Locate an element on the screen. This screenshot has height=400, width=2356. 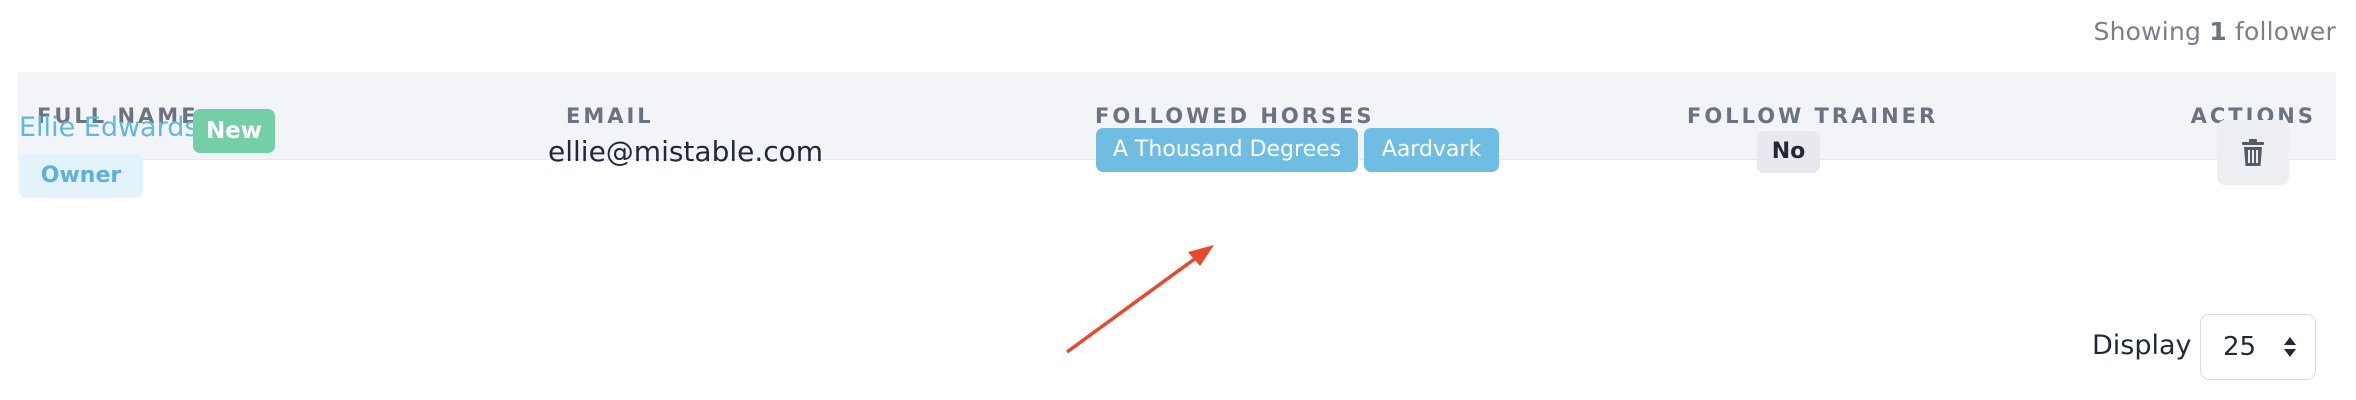
trash-icon is located at coordinates (2253, 152).